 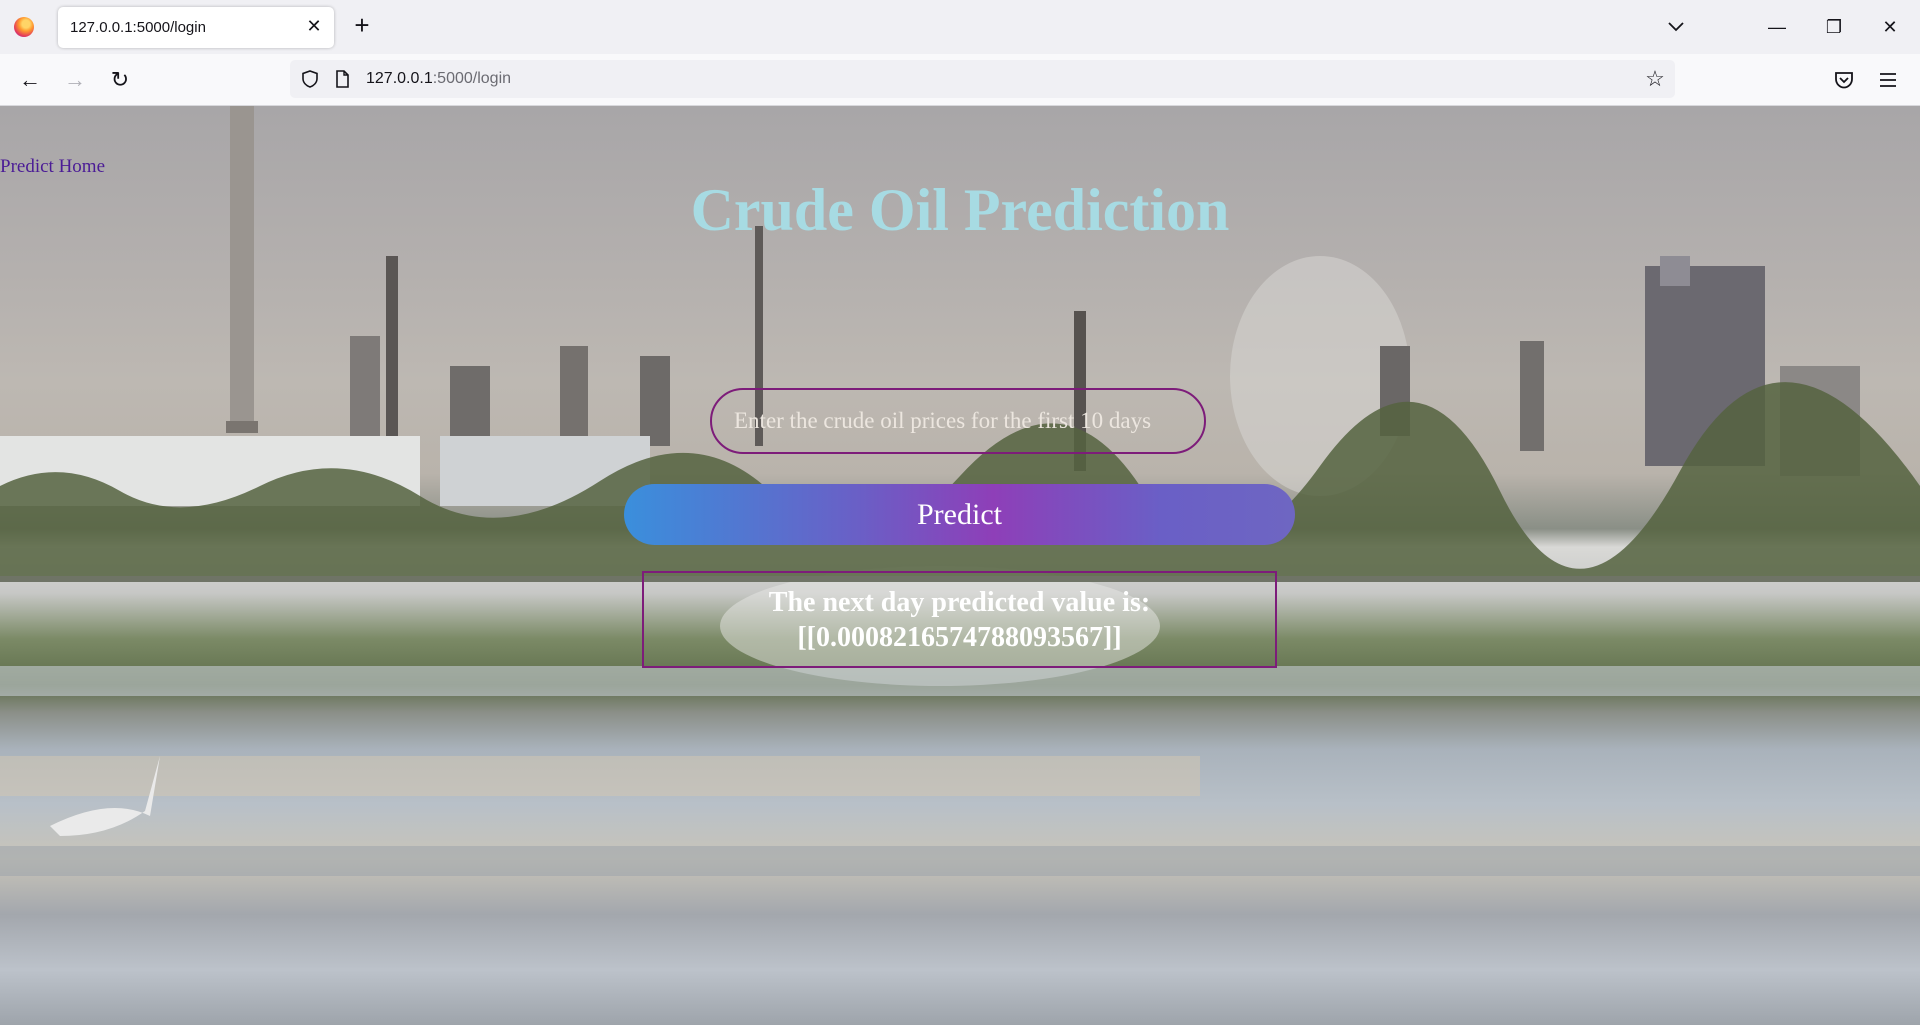 I want to click on minimize-icon: —, so click(x=1777, y=27).